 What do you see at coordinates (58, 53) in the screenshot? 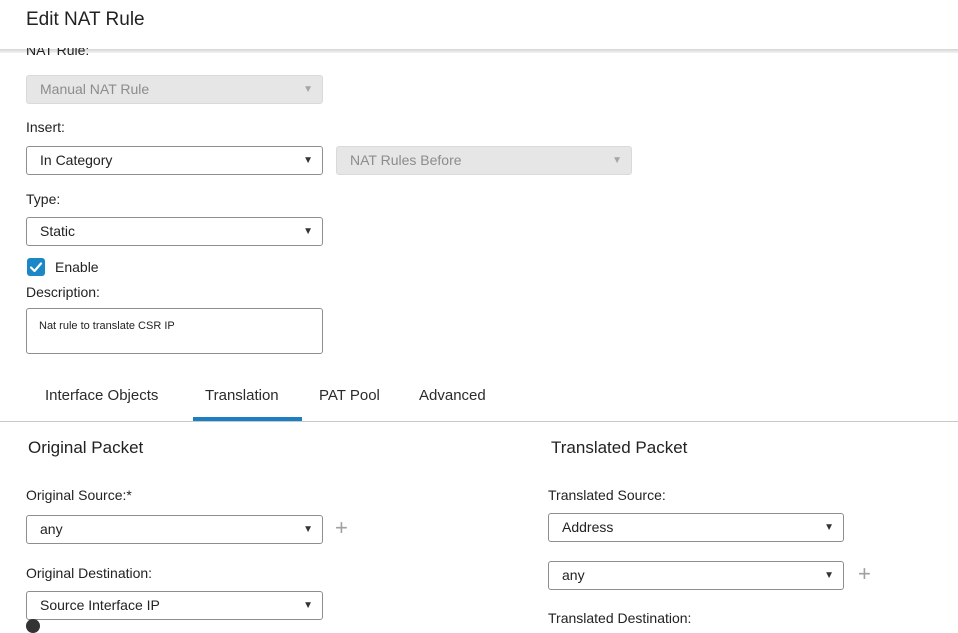
I see `nat-rule-label-text: NAT Rule:` at bounding box center [58, 53].